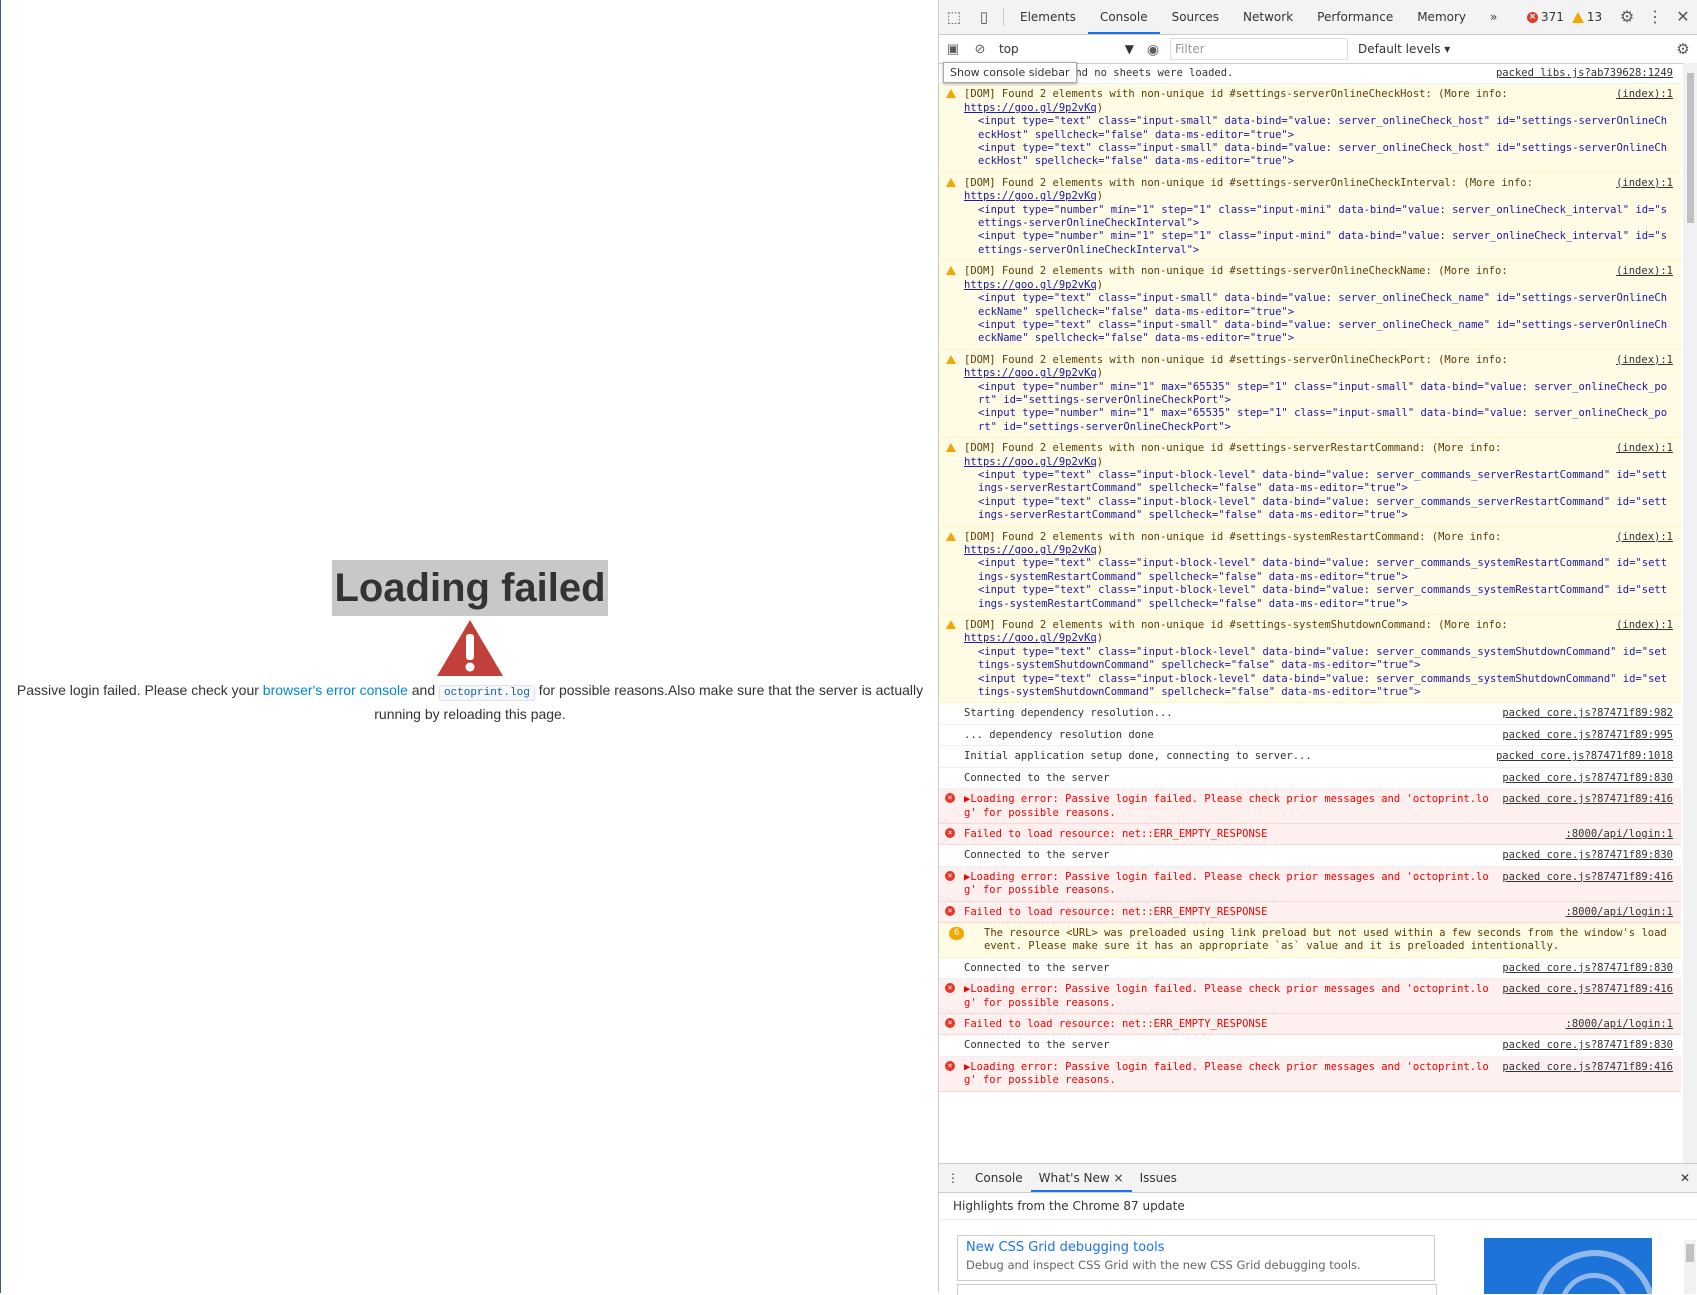  What do you see at coordinates (1048, 17) in the screenshot?
I see `tab-elements: Elements` at bounding box center [1048, 17].